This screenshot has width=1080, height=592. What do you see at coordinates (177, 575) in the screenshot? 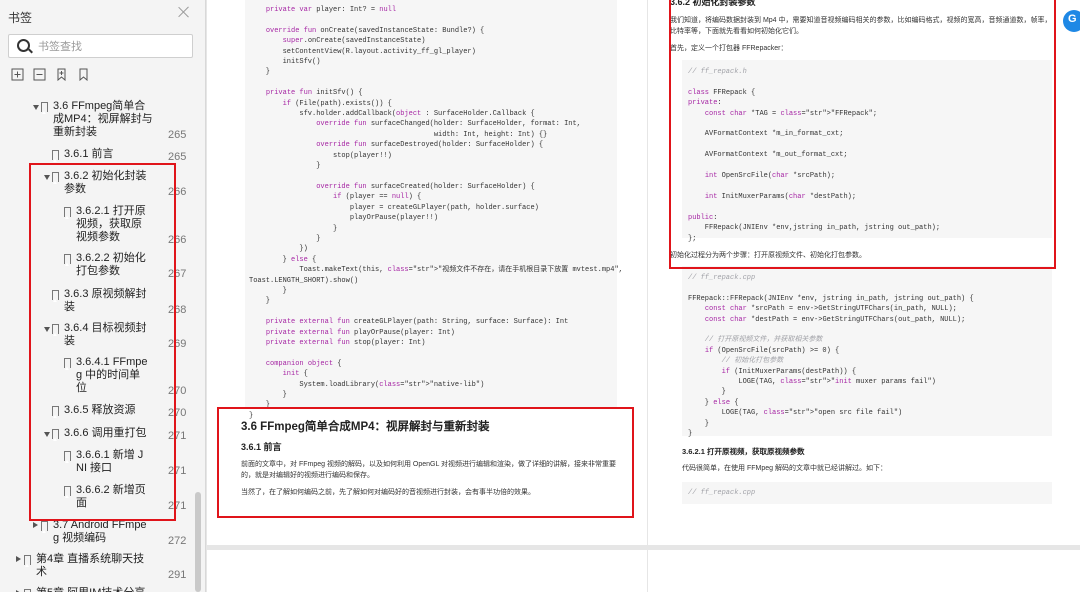
I see `bookmark-page-number: 291` at bounding box center [177, 575].